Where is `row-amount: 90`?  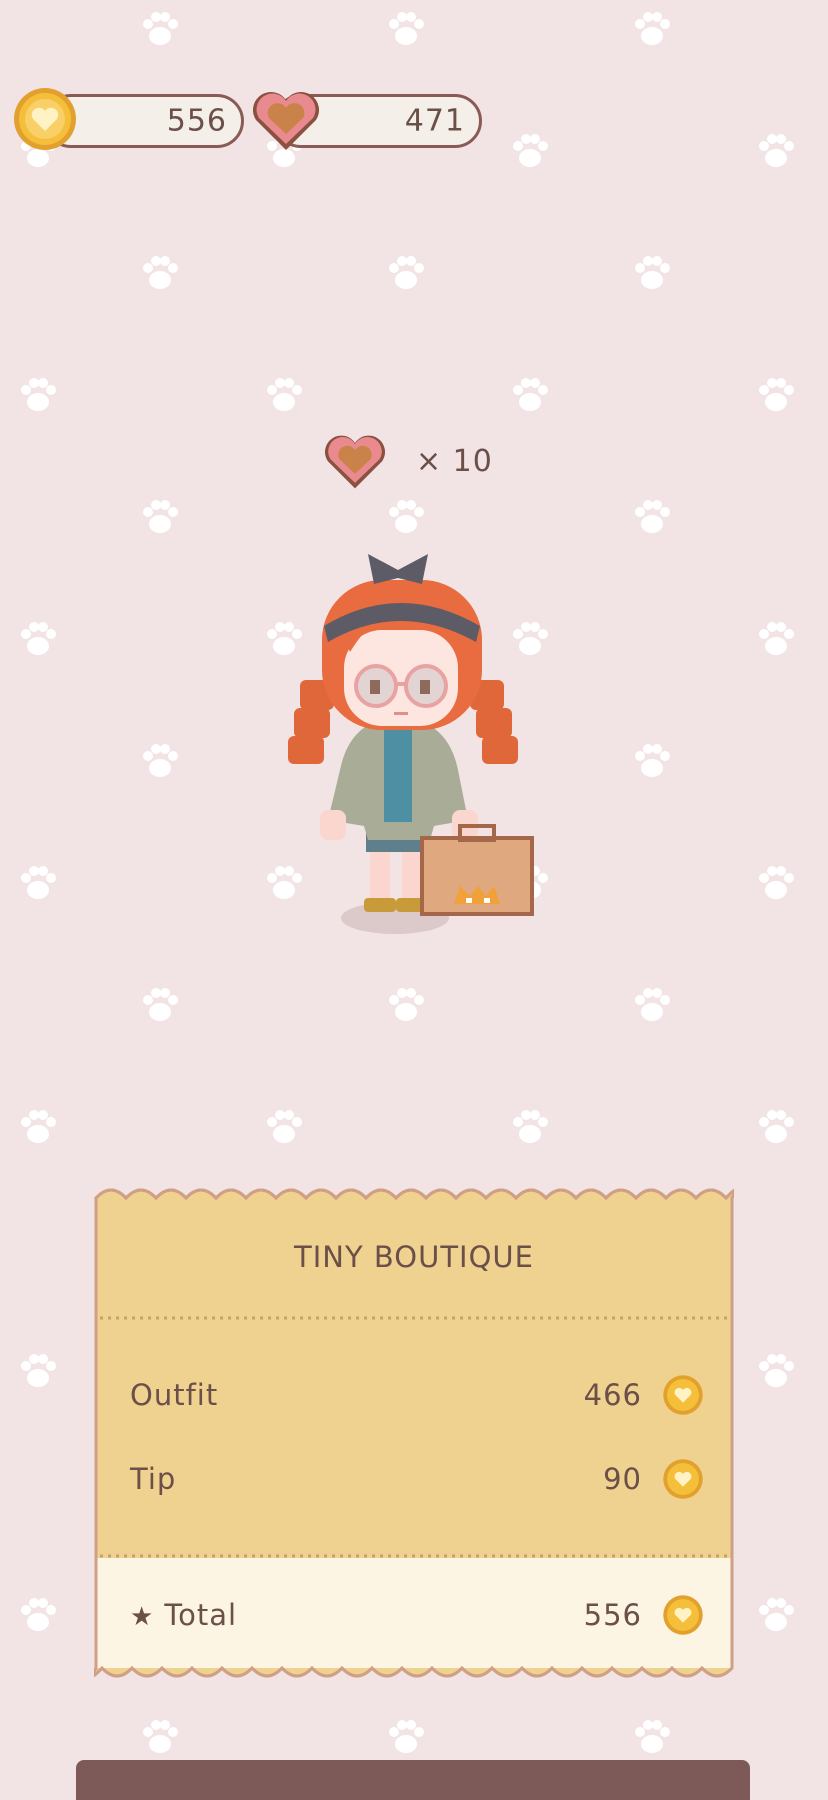 row-amount: 90 is located at coordinates (622, 1479).